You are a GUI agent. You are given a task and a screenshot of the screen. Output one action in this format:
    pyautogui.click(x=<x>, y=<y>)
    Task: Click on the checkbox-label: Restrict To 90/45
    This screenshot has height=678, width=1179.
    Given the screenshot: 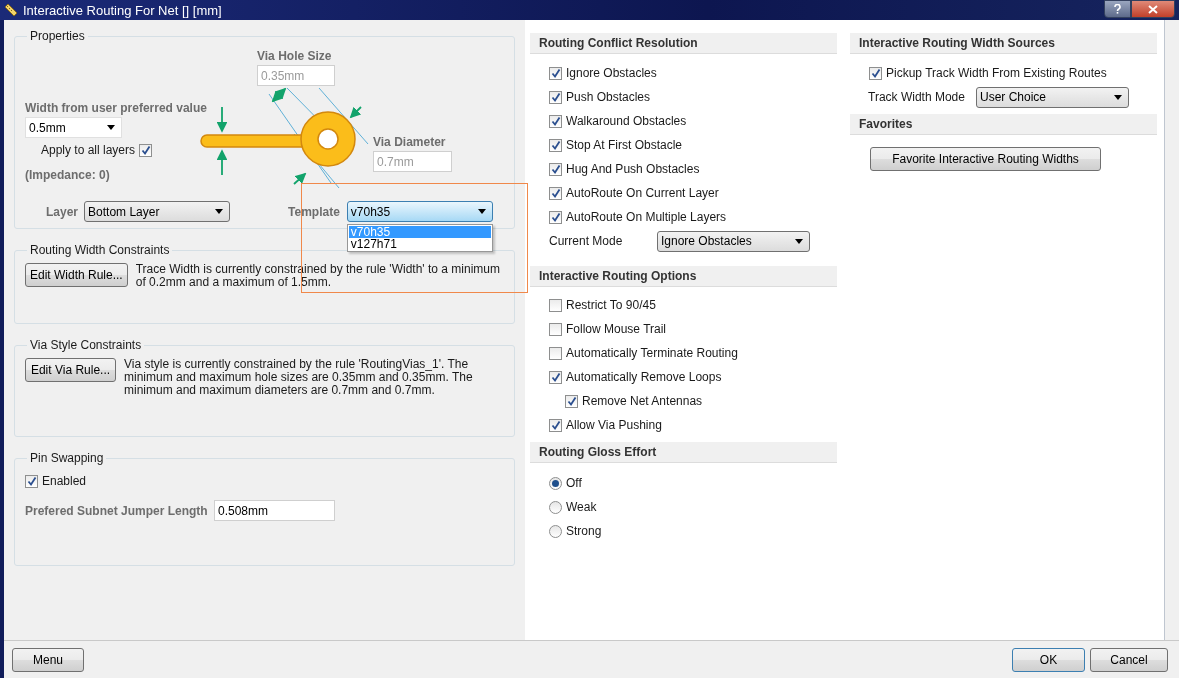 What is the action you would take?
    pyautogui.click(x=611, y=305)
    